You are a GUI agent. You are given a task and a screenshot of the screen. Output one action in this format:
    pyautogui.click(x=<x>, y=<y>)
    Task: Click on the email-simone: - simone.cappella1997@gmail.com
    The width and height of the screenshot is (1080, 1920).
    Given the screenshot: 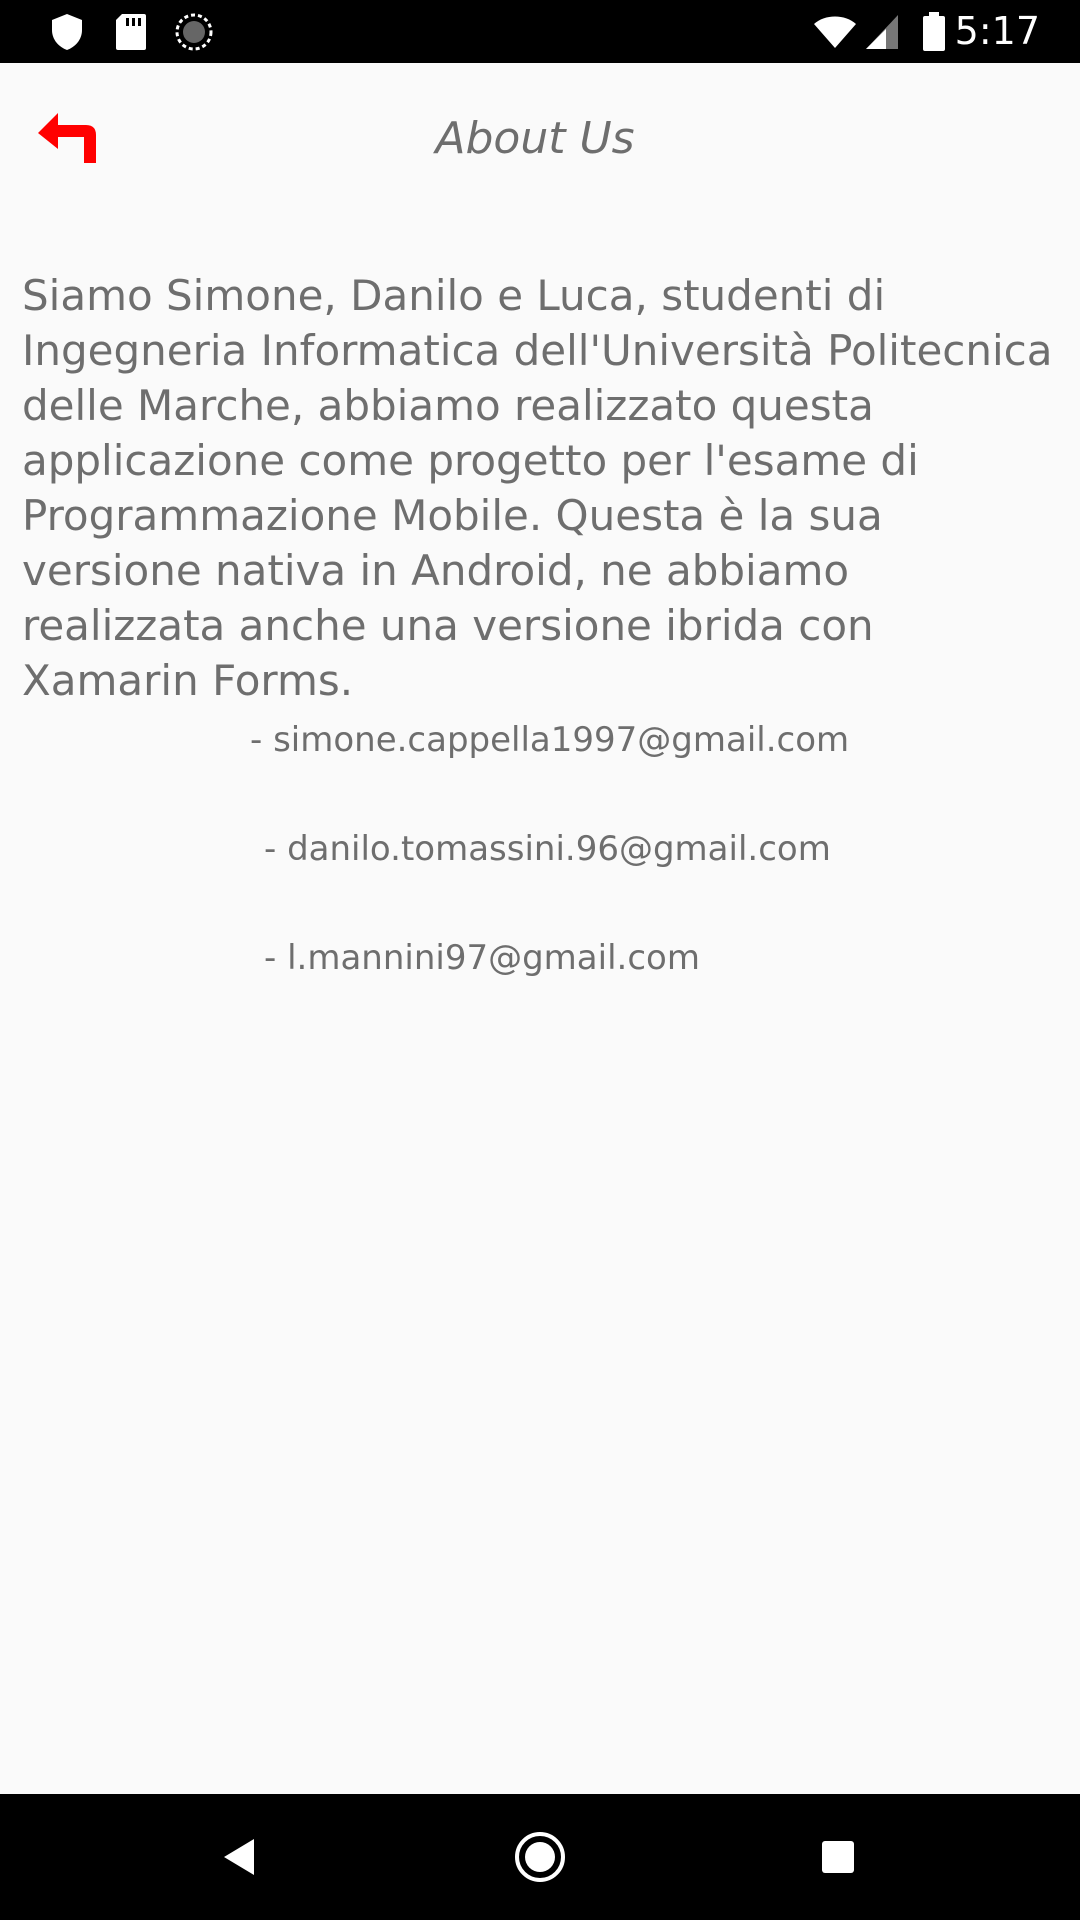 What is the action you would take?
    pyautogui.click(x=549, y=740)
    